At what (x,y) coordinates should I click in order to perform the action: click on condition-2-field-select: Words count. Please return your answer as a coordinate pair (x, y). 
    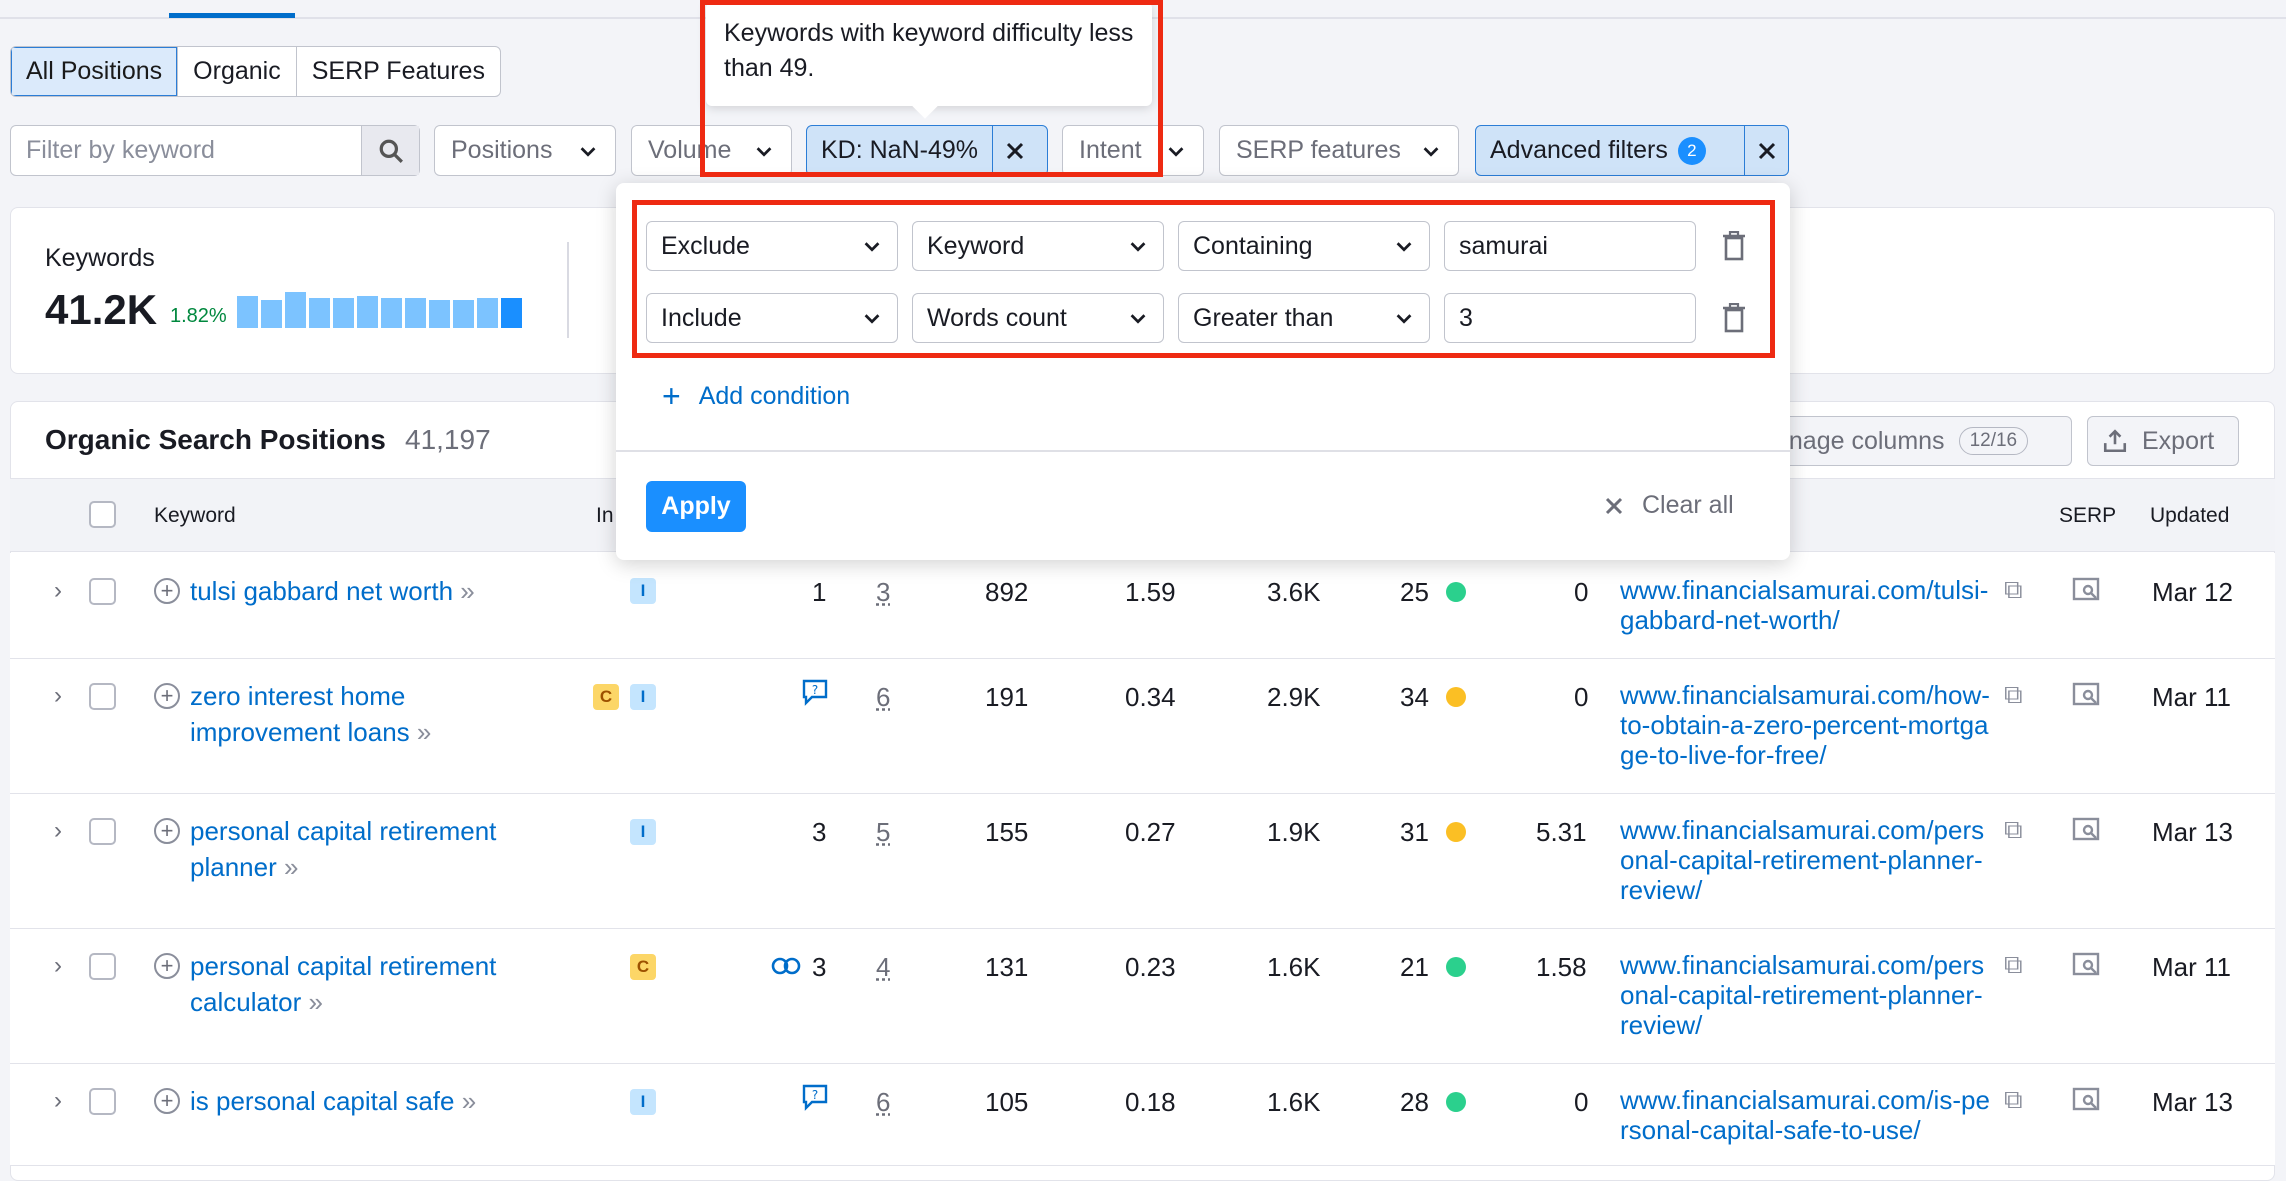
    Looking at the image, I should click on (1038, 318).